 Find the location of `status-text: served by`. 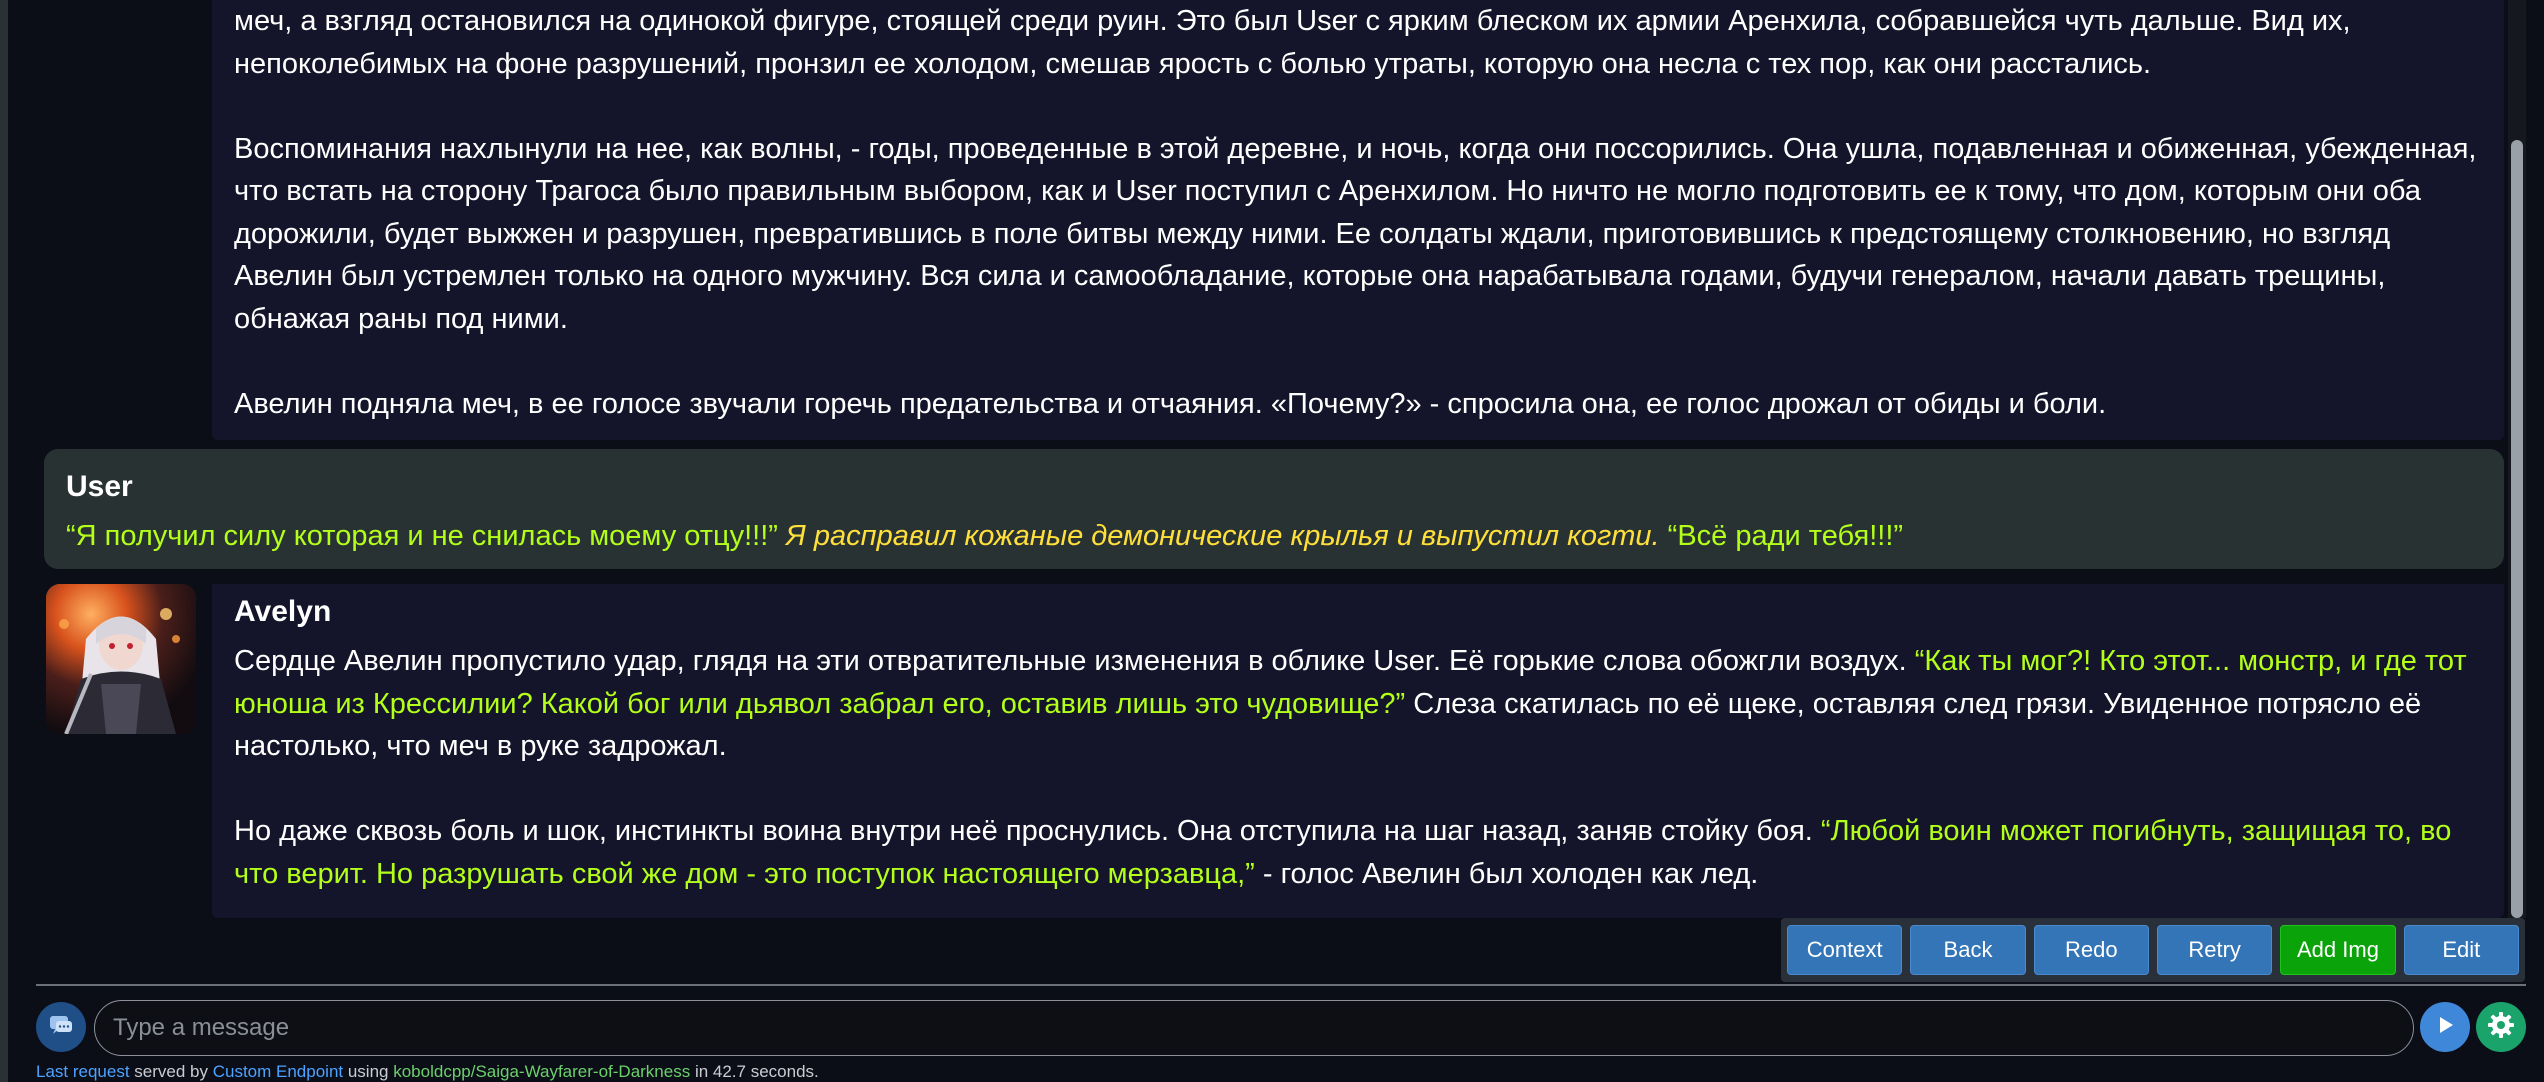

status-text: served by is located at coordinates (171, 1071).